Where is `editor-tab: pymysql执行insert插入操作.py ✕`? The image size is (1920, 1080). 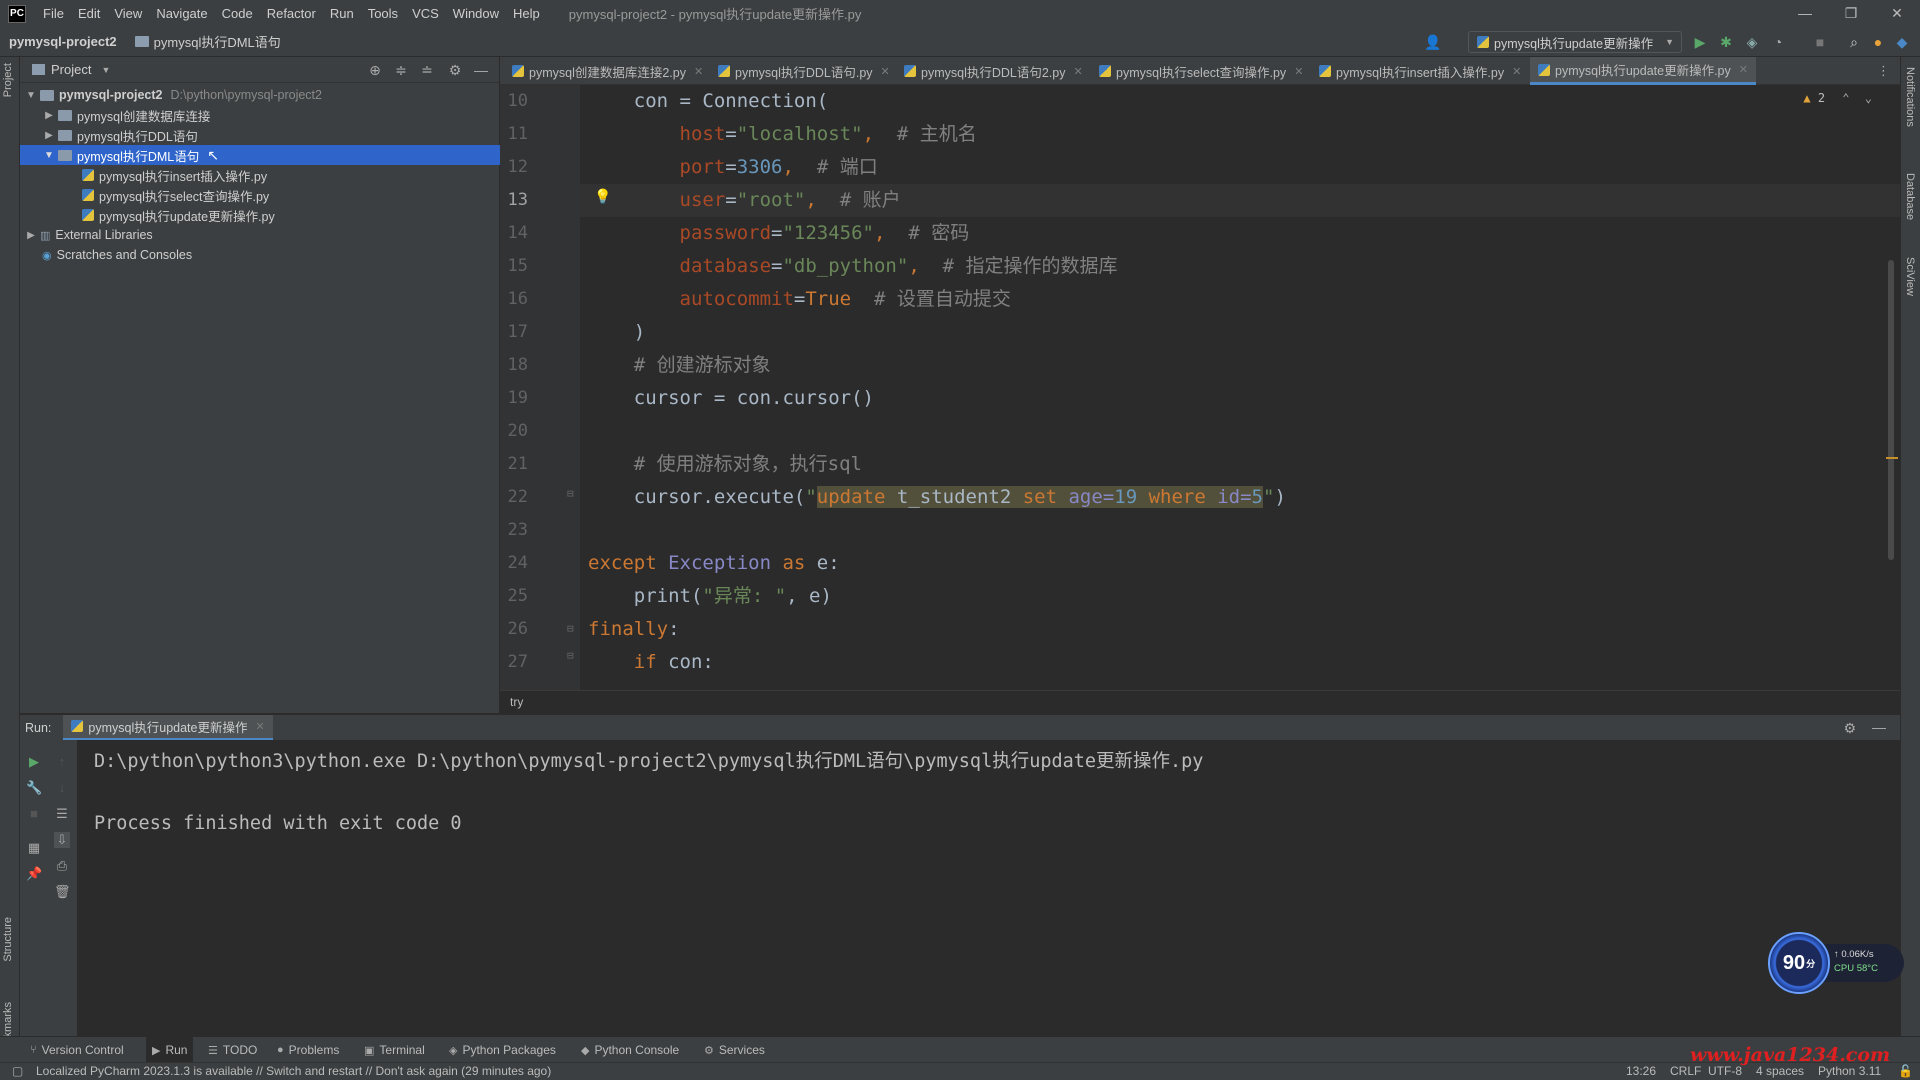 editor-tab: pymysql执行insert插入操作.py ✕ is located at coordinates (1420, 71).